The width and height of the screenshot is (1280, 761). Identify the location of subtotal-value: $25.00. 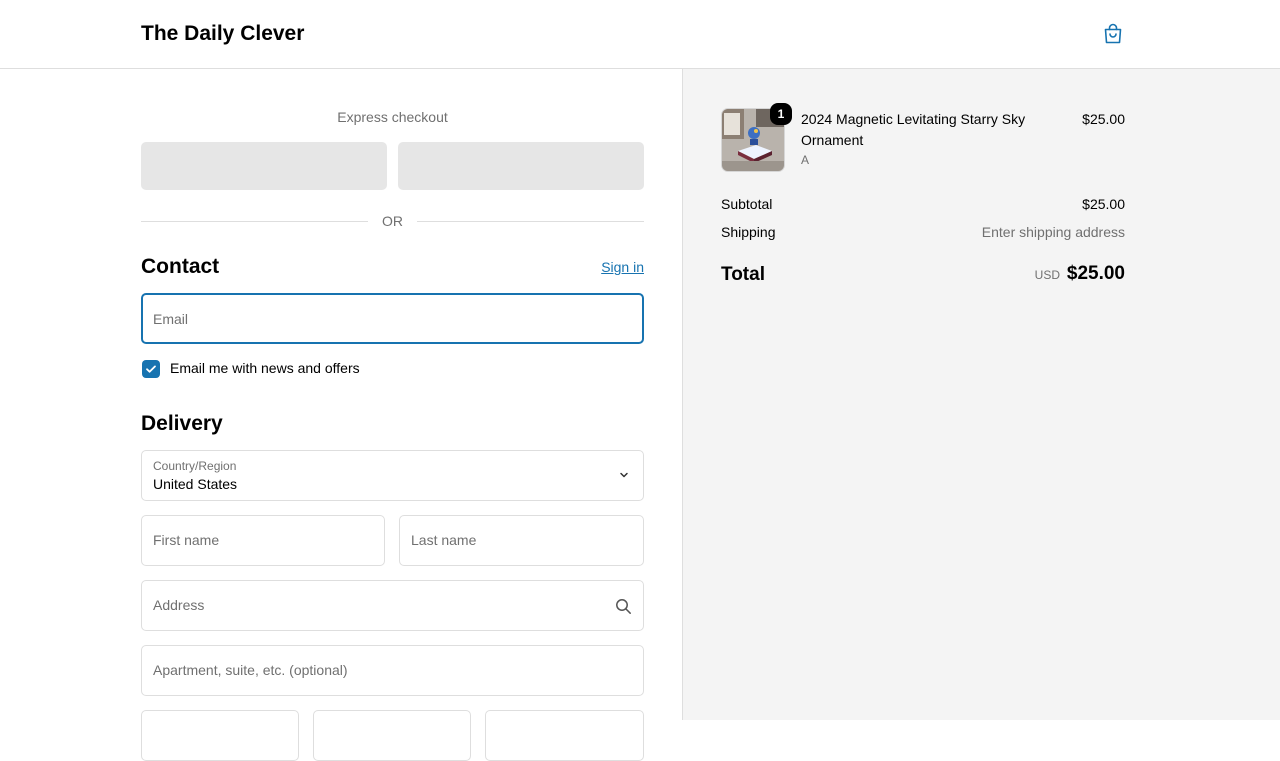
(1103, 204).